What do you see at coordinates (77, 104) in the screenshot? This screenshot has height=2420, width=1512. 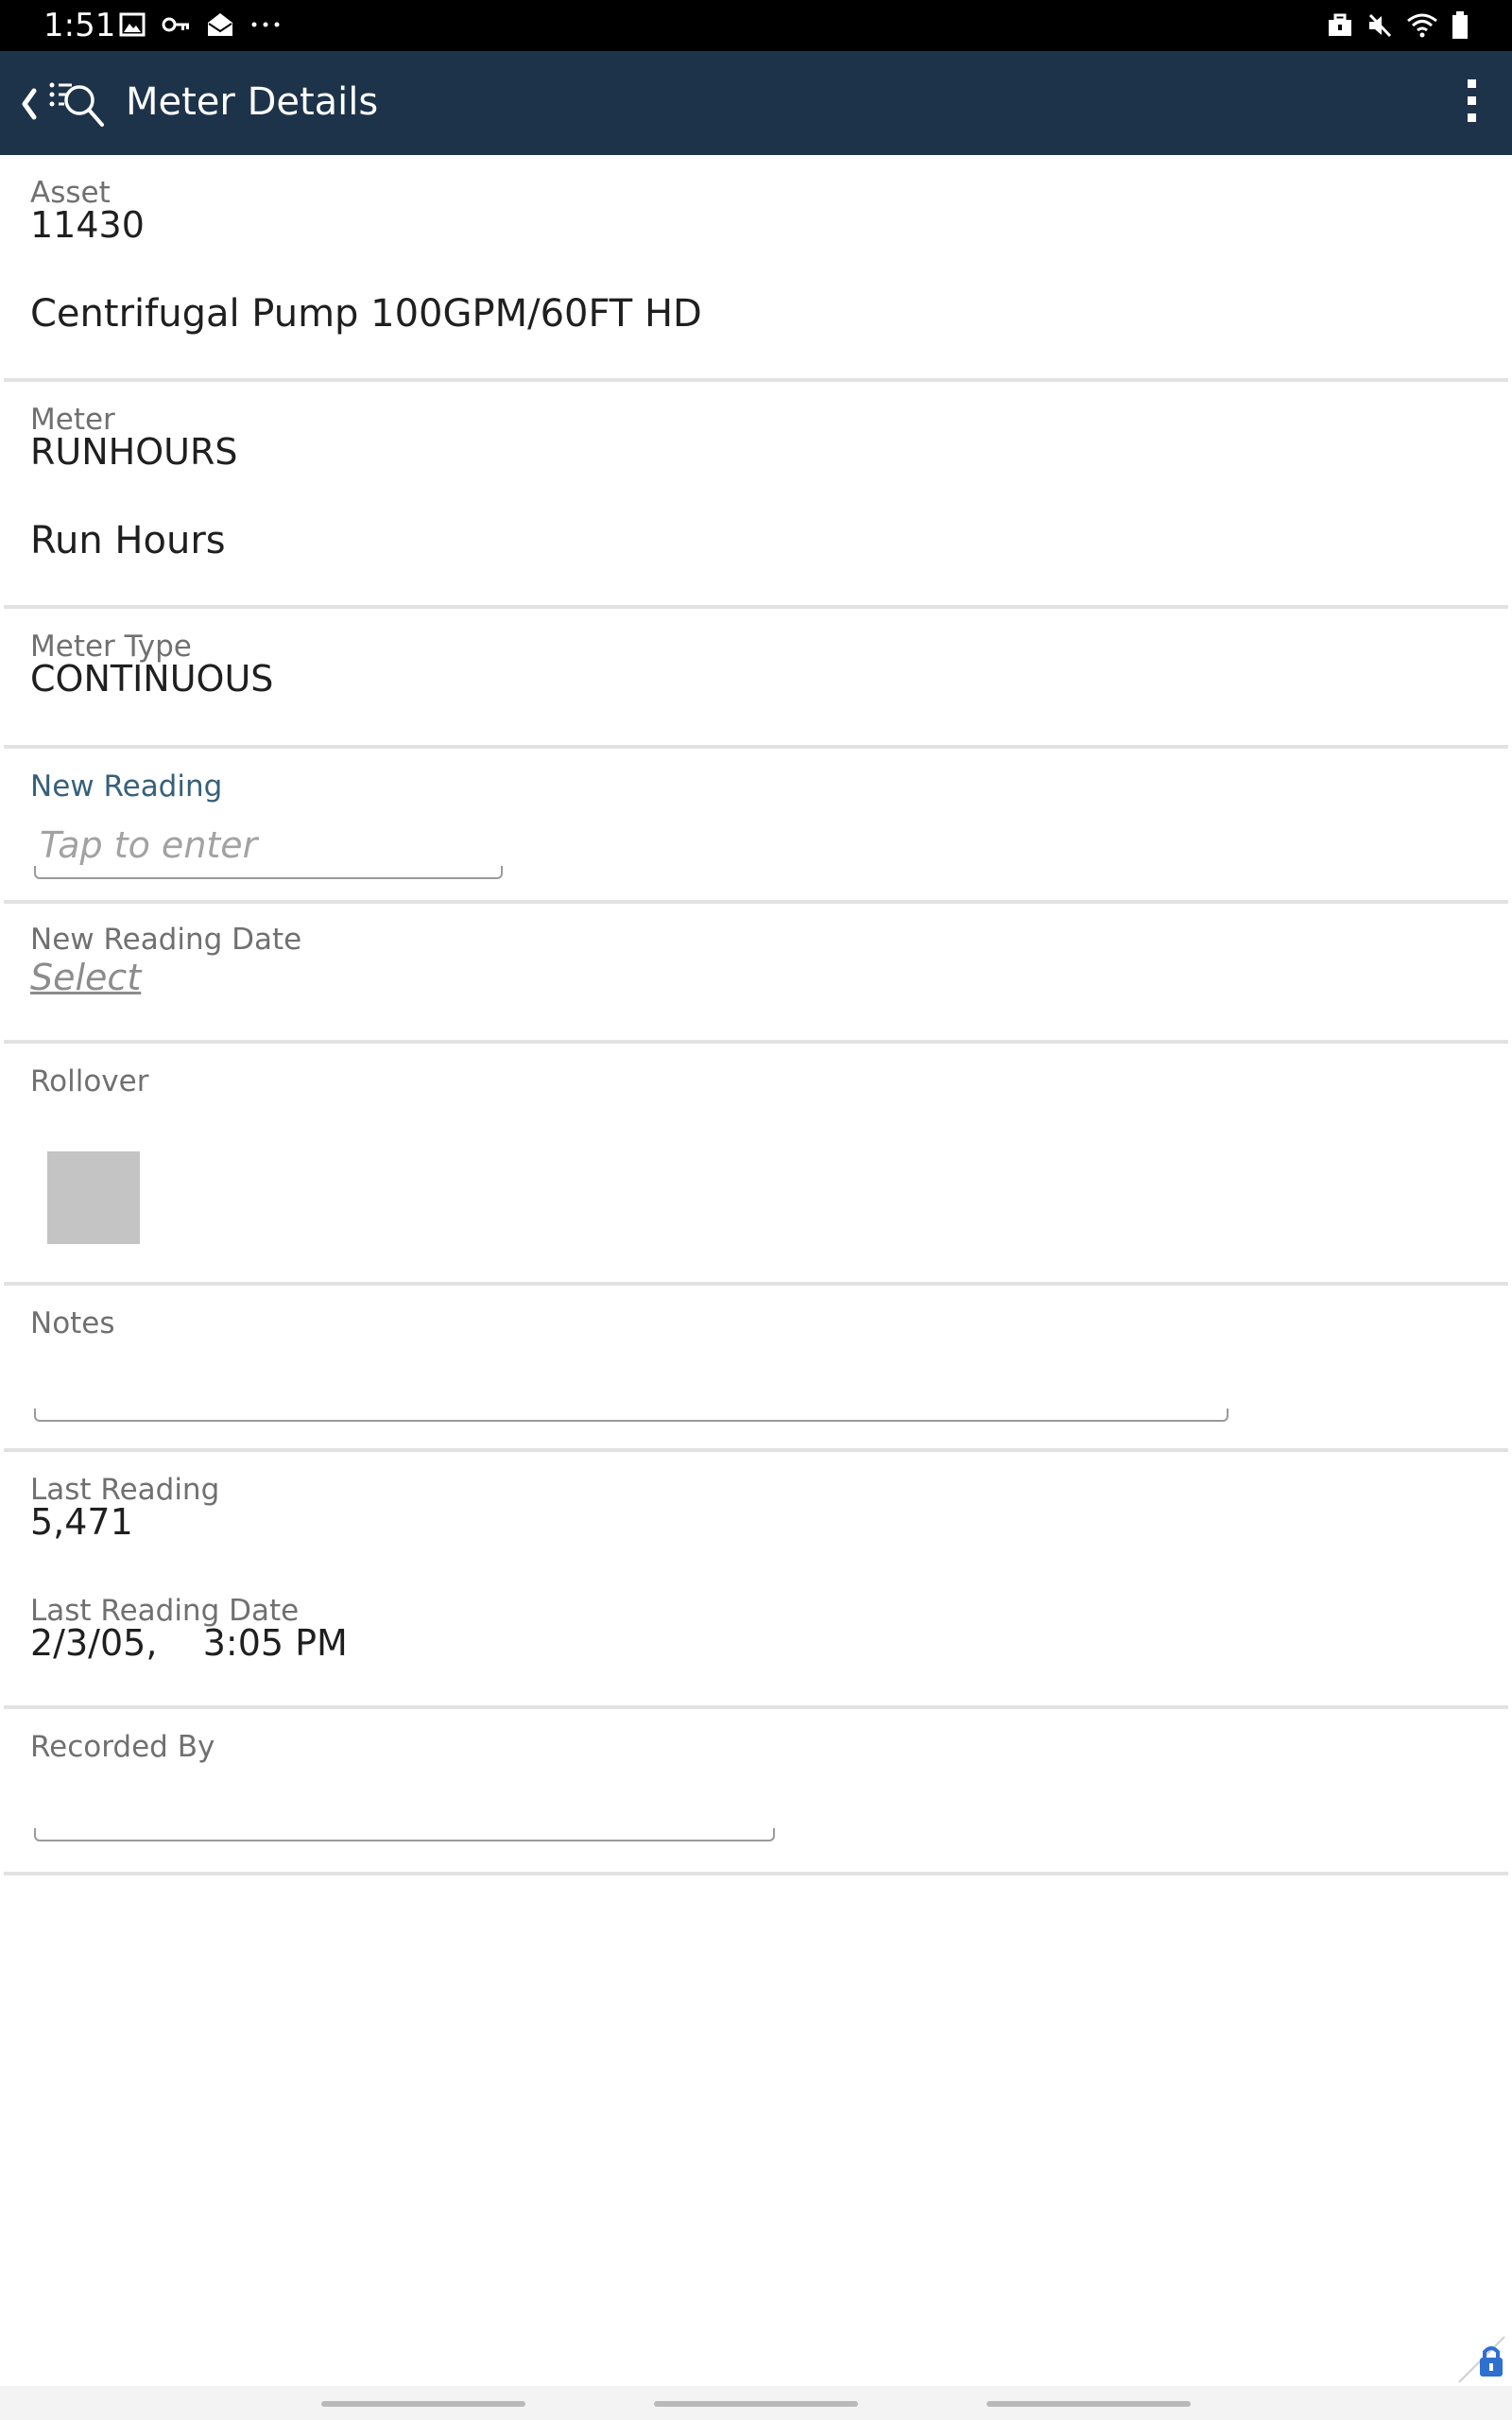 I see `search-list-icon` at bounding box center [77, 104].